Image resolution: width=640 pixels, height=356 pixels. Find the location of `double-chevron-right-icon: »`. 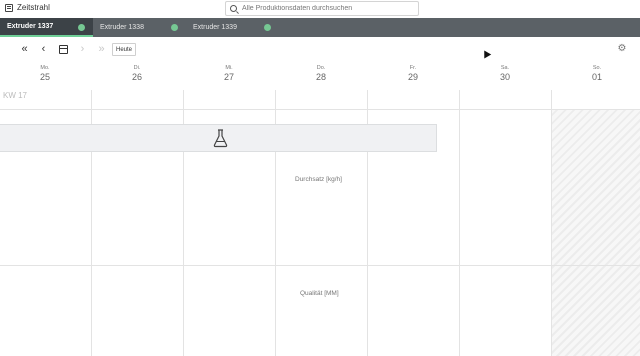

double-chevron-right-icon: » is located at coordinates (101, 49).